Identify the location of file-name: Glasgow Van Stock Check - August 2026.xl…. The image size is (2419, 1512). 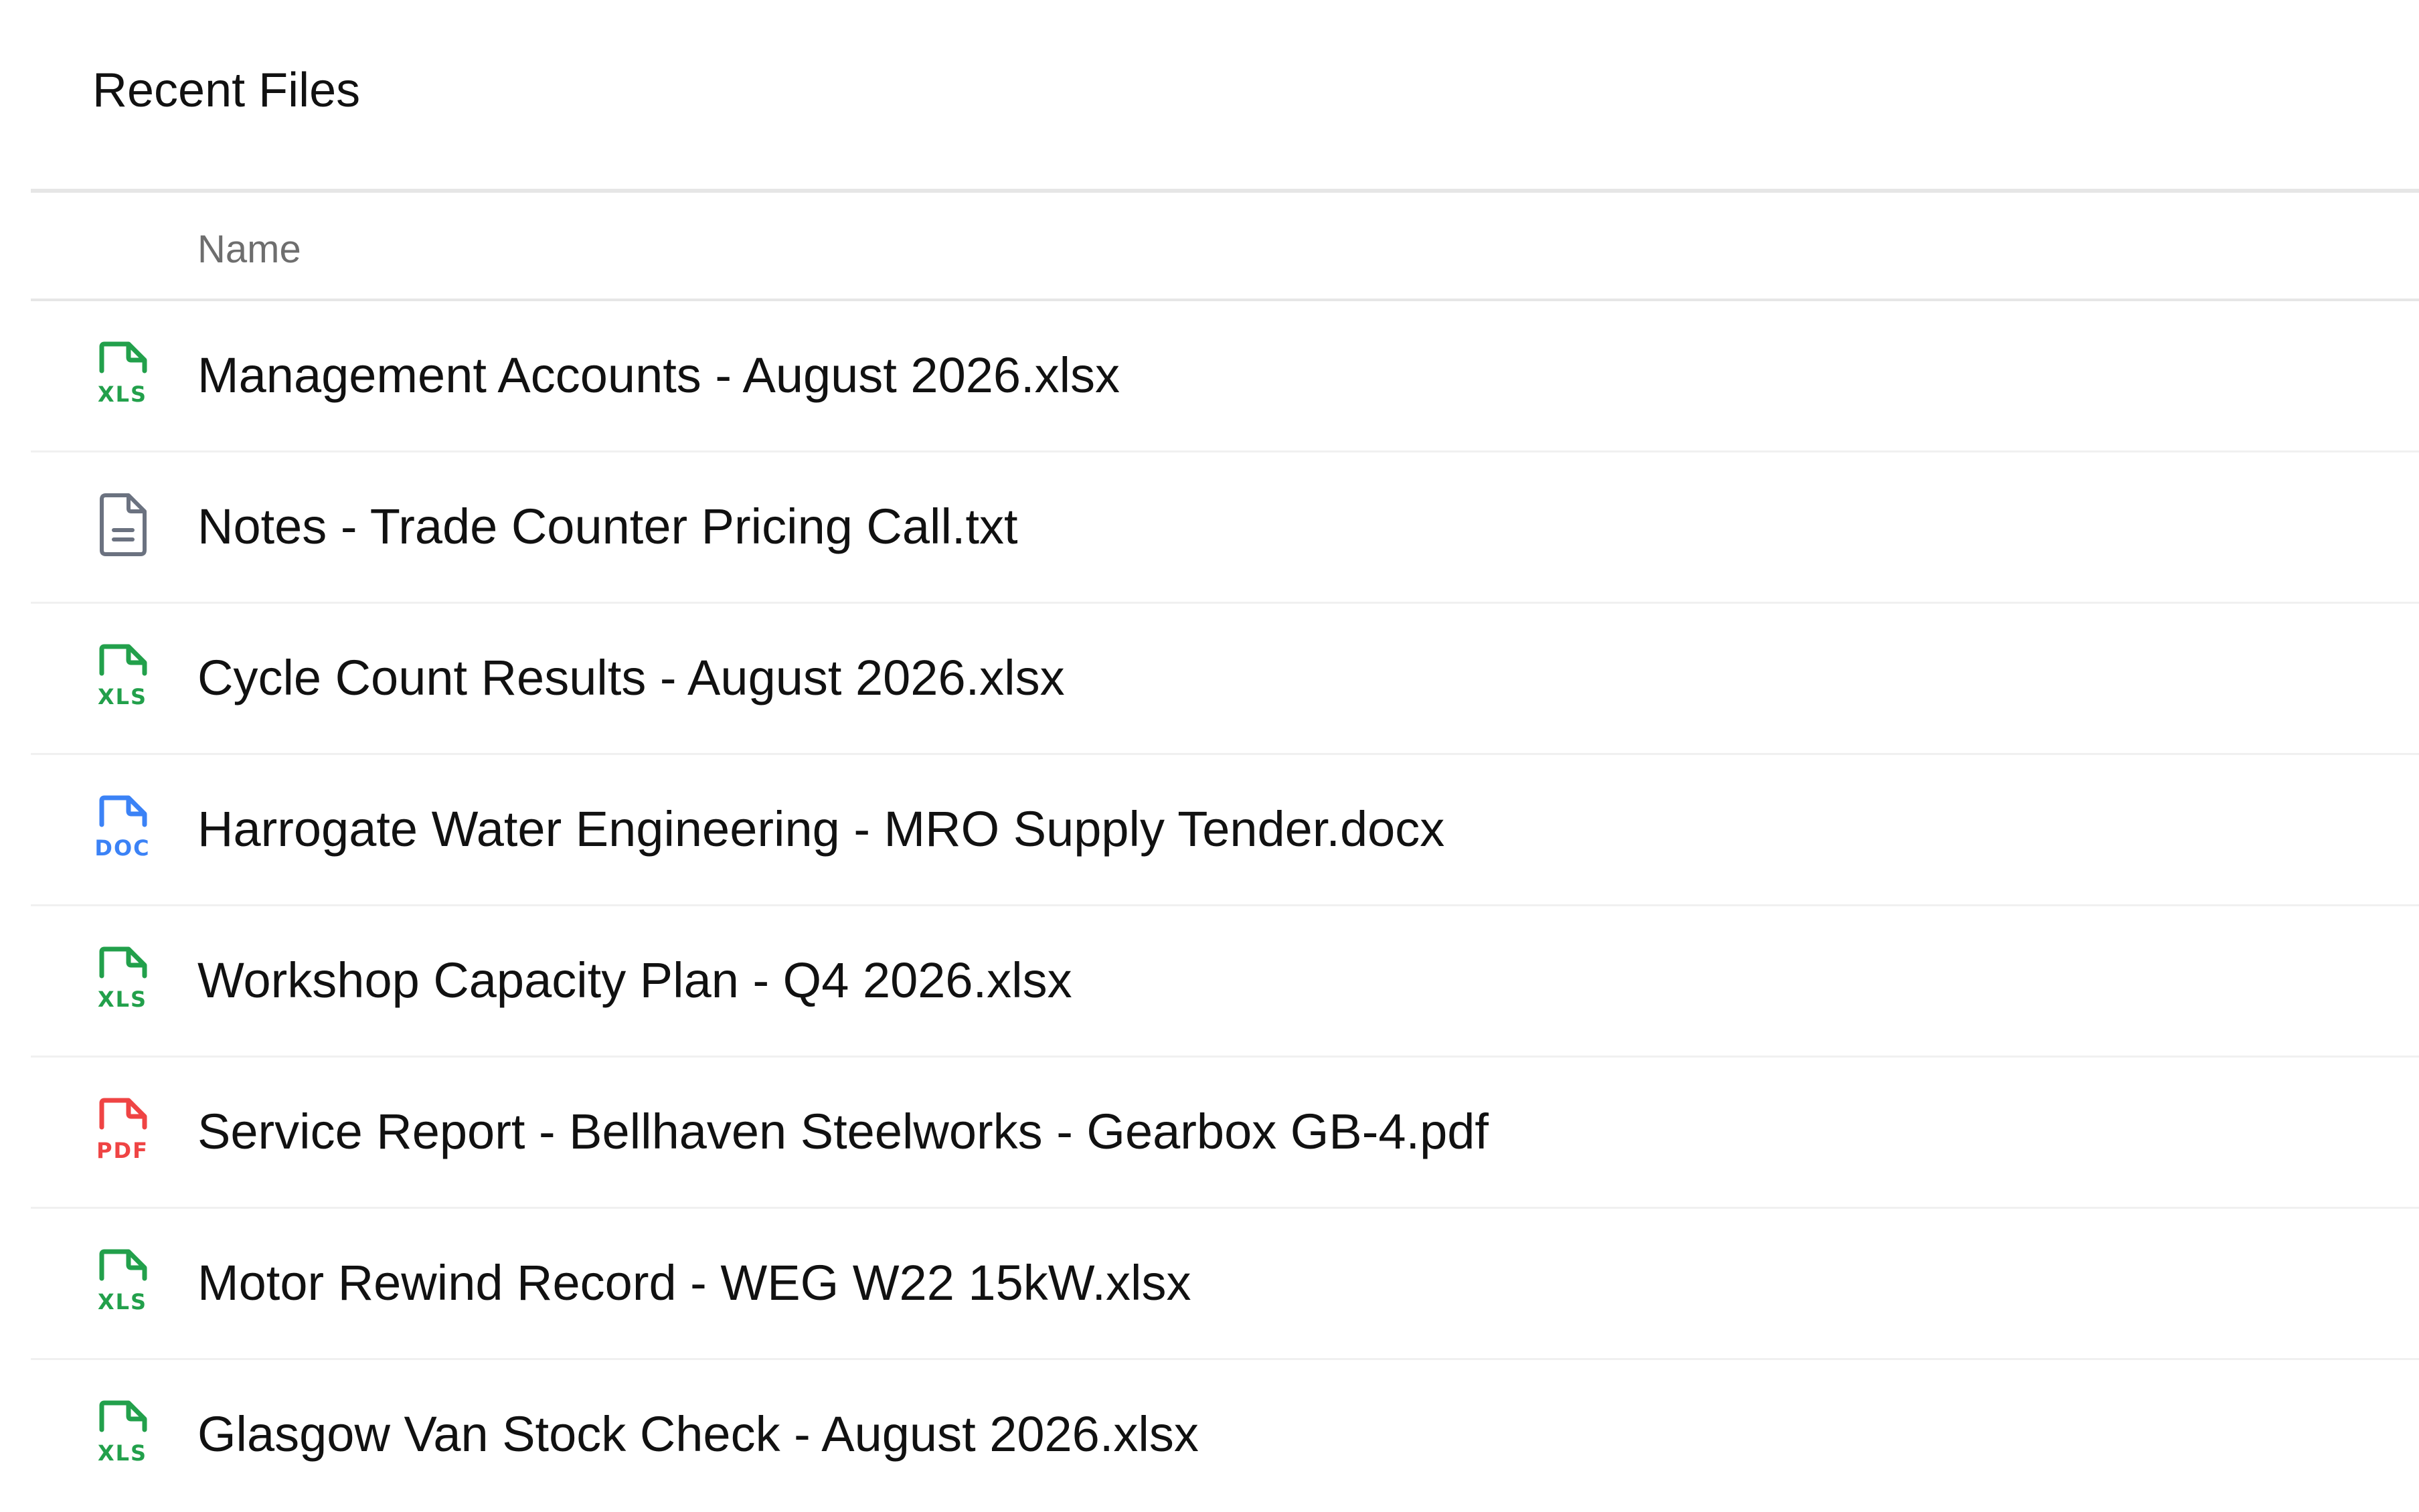
(698, 1434).